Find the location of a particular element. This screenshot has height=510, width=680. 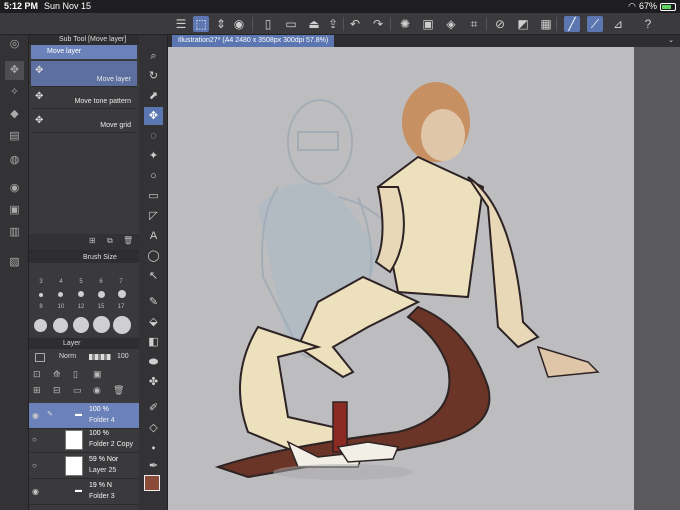

brush-size-value: 10 is located at coordinates (61, 307).